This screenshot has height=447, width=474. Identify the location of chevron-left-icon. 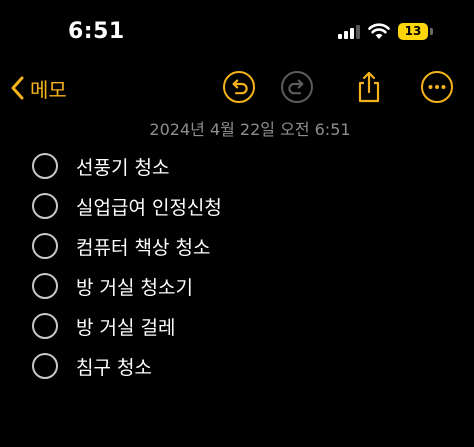
(17, 88).